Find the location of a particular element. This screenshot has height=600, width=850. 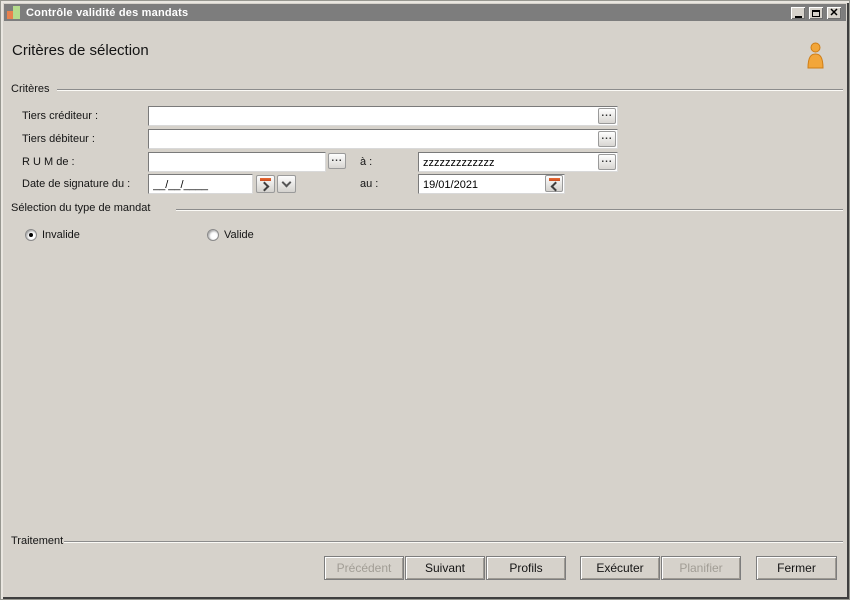

rum-from-fieldbox is located at coordinates (237, 162).